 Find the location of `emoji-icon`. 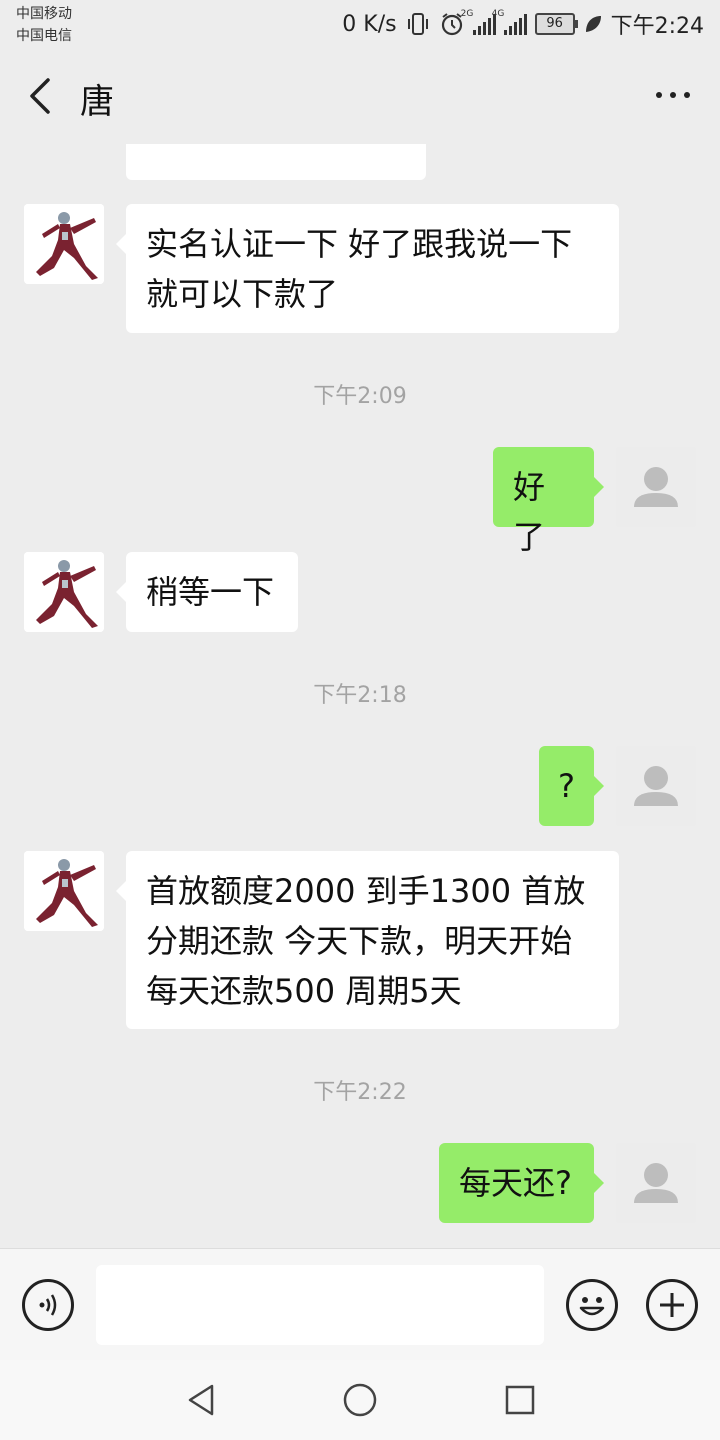

emoji-icon is located at coordinates (592, 1305).